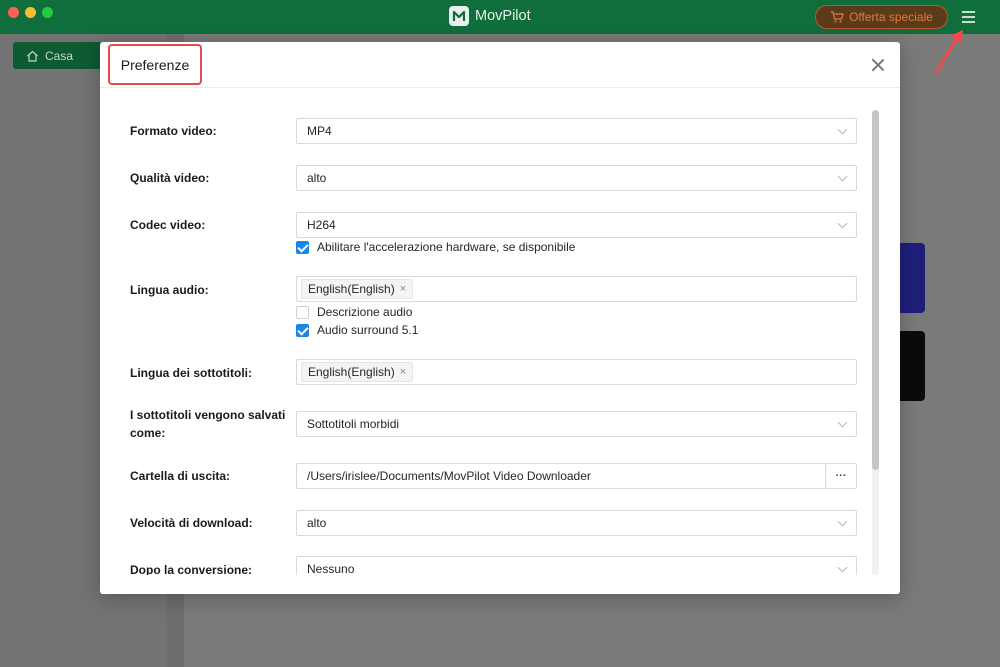 Image resolution: width=1000 pixels, height=667 pixels. I want to click on audio-description-label: Descrizione audio, so click(365, 312).